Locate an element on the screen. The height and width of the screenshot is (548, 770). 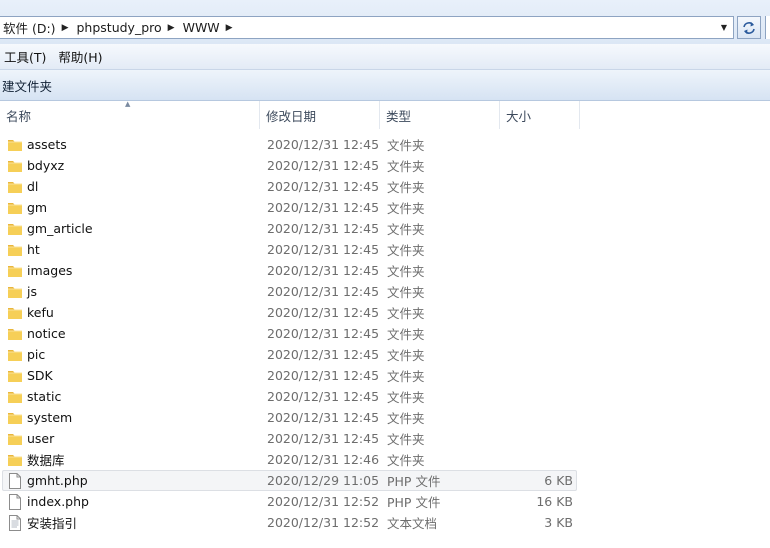
file-size: 3 KB is located at coordinates (558, 522).